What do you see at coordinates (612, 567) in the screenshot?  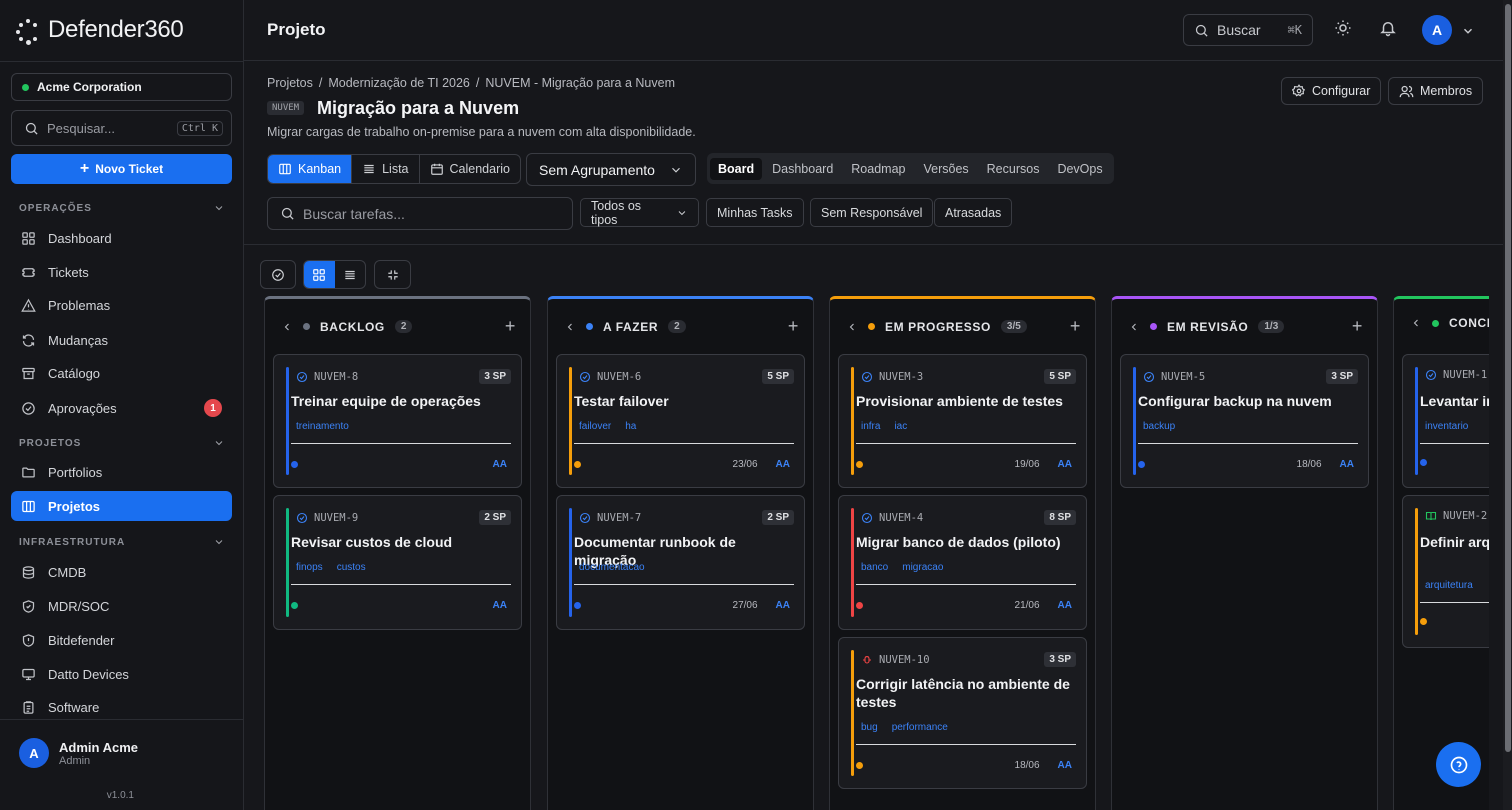 I see `card-tags: documentacao` at bounding box center [612, 567].